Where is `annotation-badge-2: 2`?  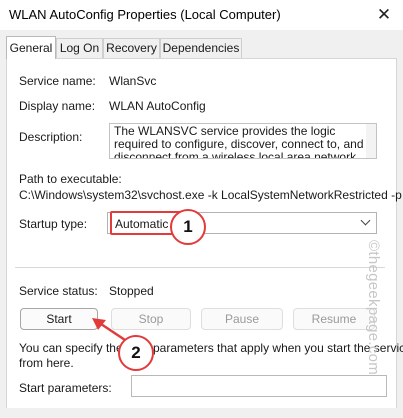 annotation-badge-2: 2 is located at coordinates (136, 353).